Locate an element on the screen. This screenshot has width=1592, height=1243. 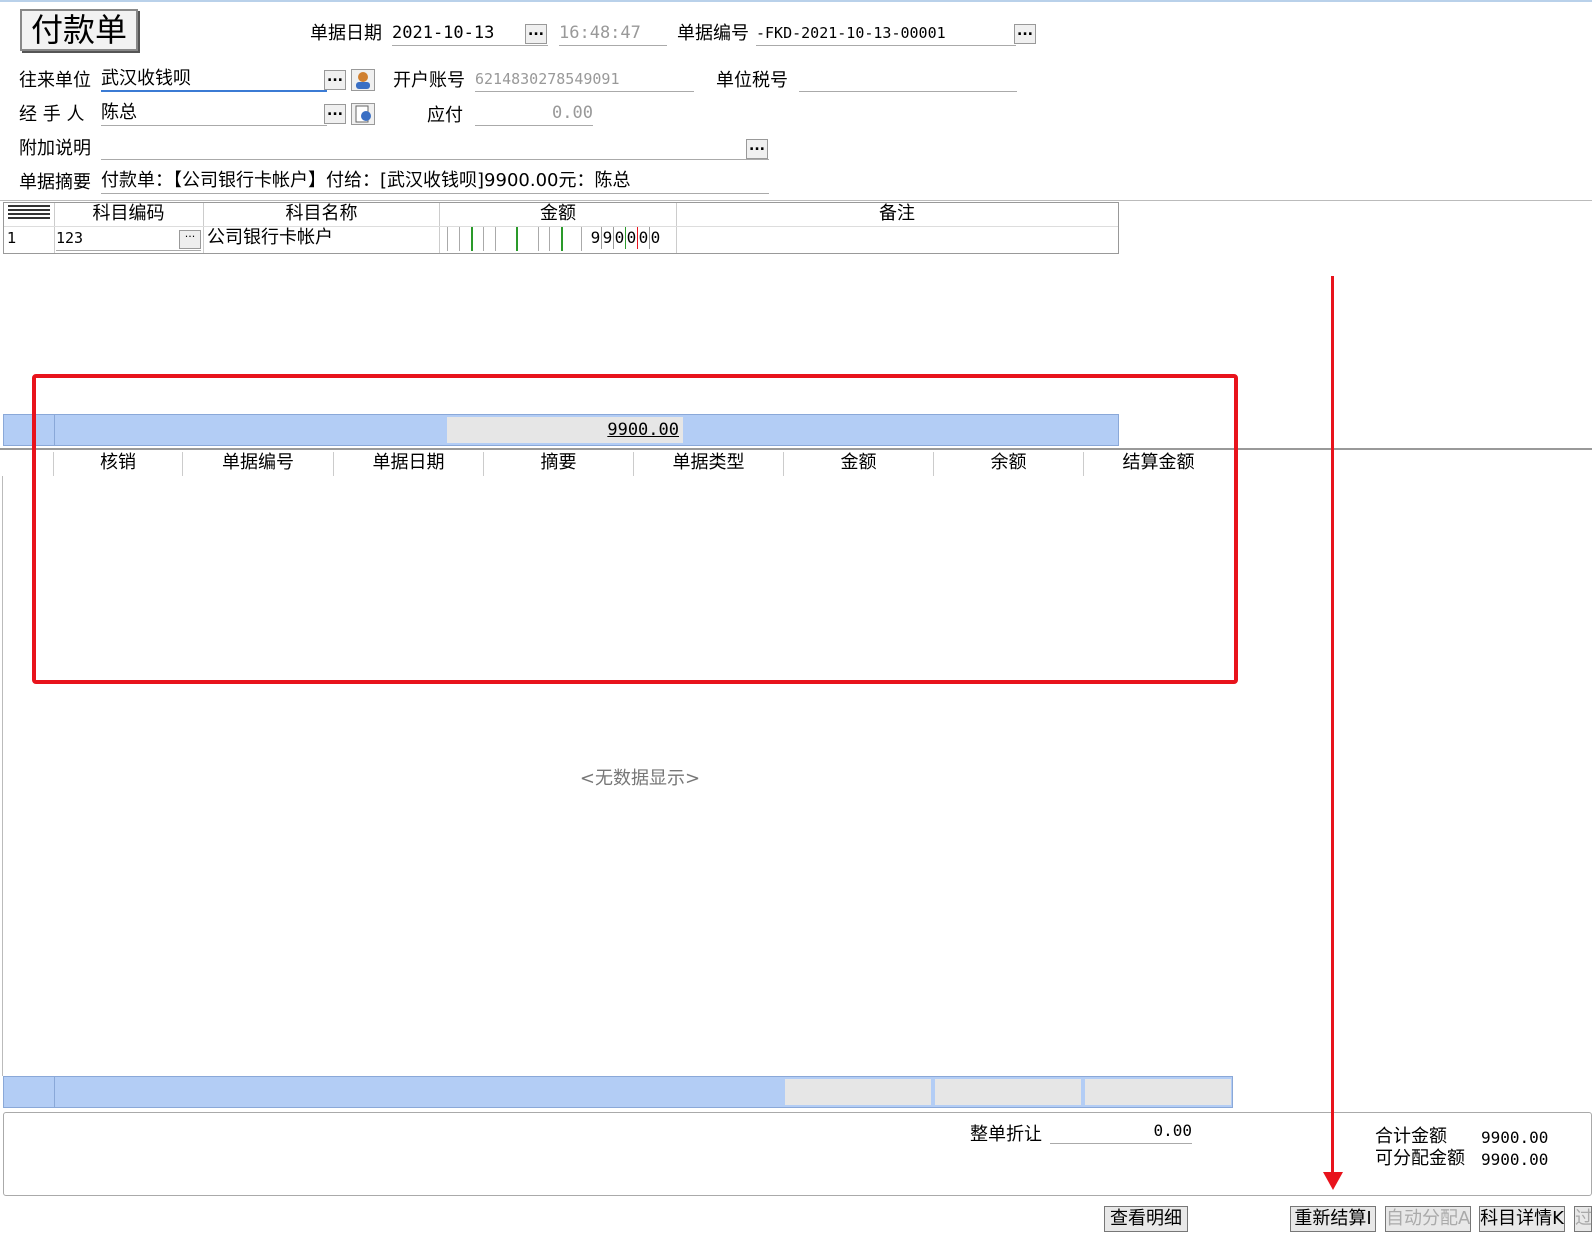
allocatable-value: 9900.00 is located at coordinates (1515, 1159).